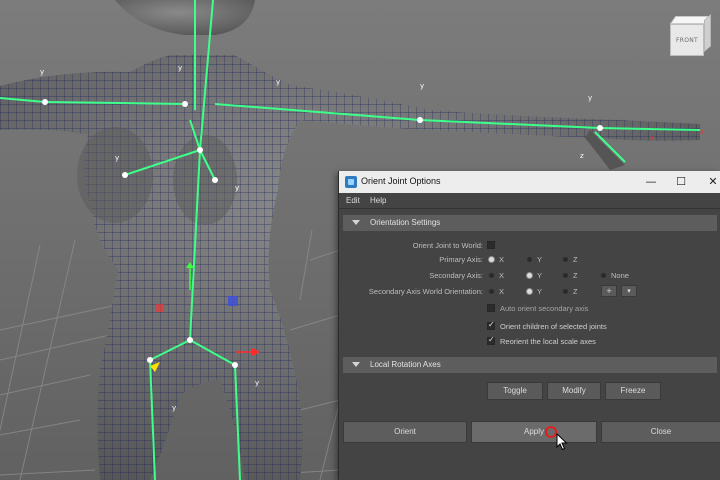 This screenshot has height=480, width=720. Describe the element at coordinates (461, 259) in the screenshot. I see `primary-axis-label: Primary Axis:` at that location.